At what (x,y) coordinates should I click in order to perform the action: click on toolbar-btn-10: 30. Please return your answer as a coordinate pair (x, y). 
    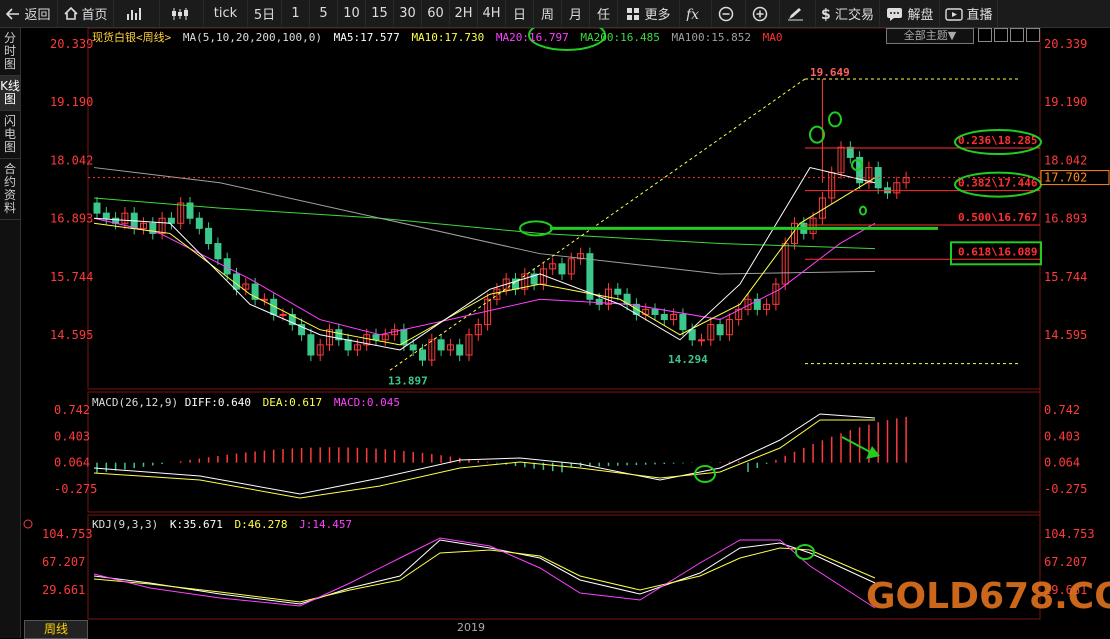
    Looking at the image, I should click on (408, 13).